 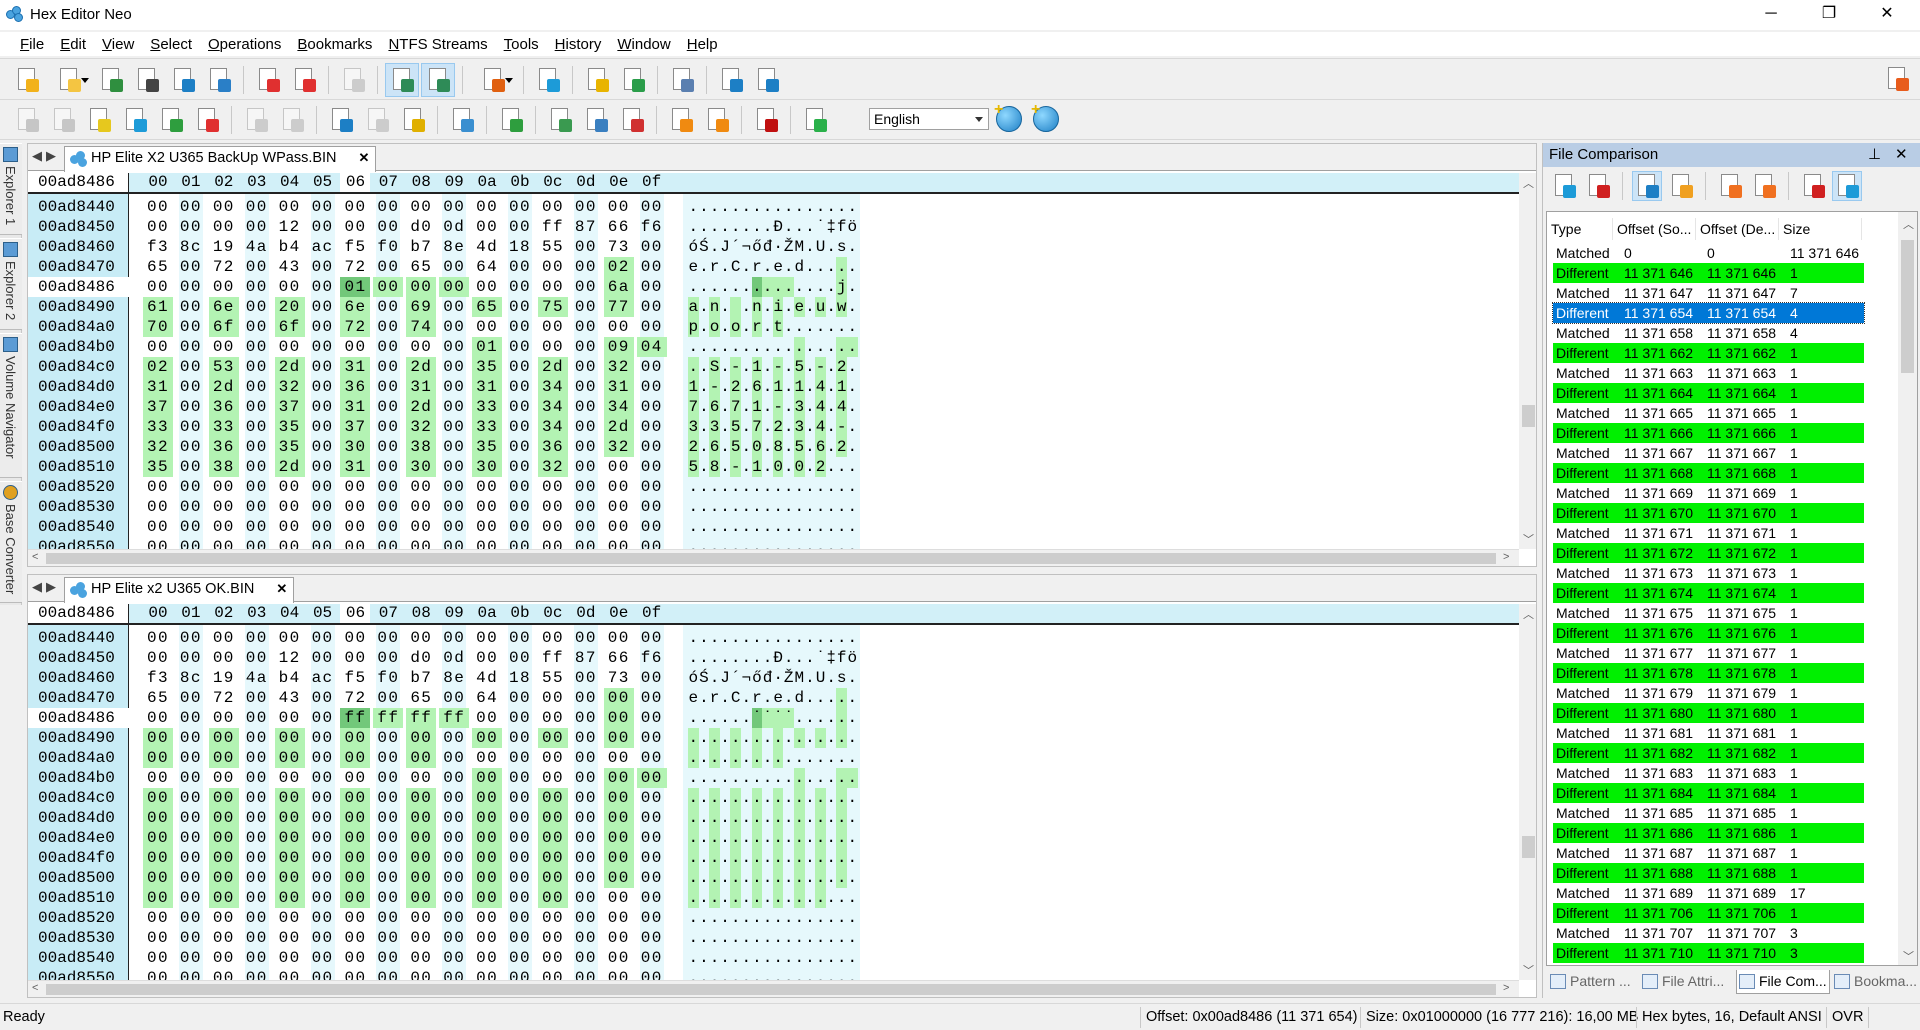 What do you see at coordinates (773, 227) in the screenshot?
I see `ascii-text: ........Đ...˙‡fö` at bounding box center [773, 227].